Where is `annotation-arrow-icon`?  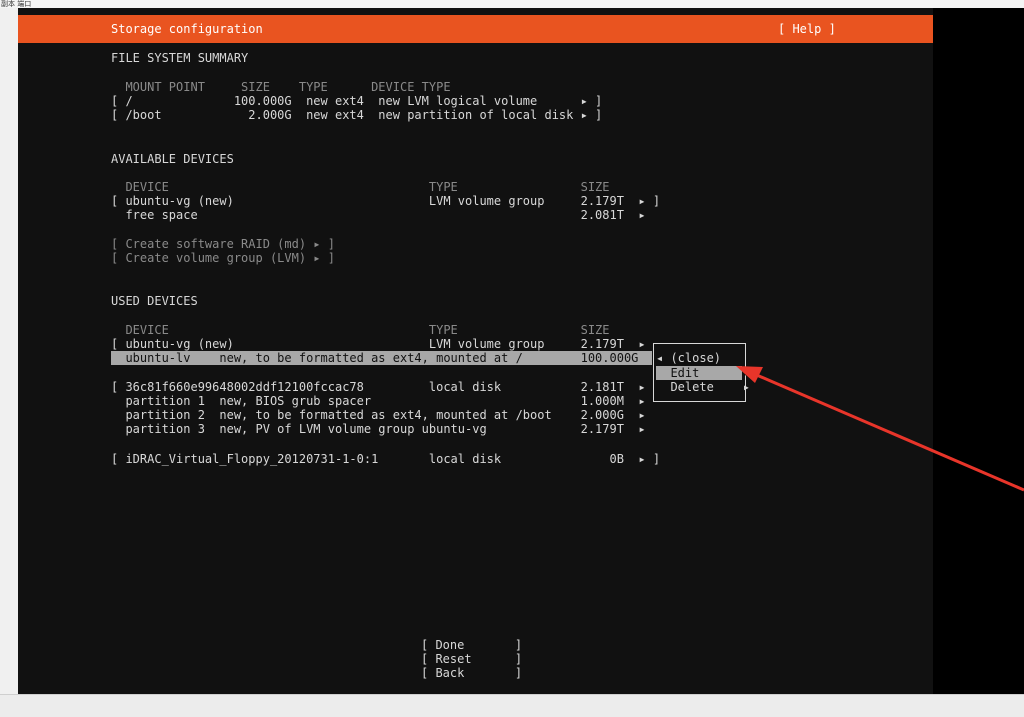 annotation-arrow-icon is located at coordinates (880, 429).